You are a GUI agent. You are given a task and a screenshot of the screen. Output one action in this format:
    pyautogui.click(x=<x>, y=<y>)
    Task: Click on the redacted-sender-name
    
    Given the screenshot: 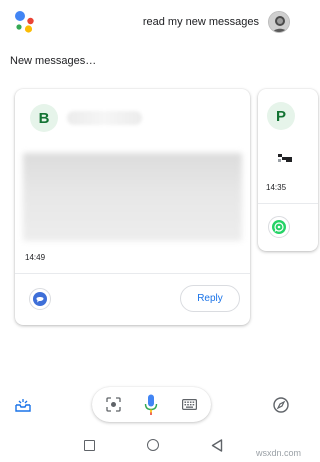 What is the action you would take?
    pyautogui.click(x=104, y=118)
    